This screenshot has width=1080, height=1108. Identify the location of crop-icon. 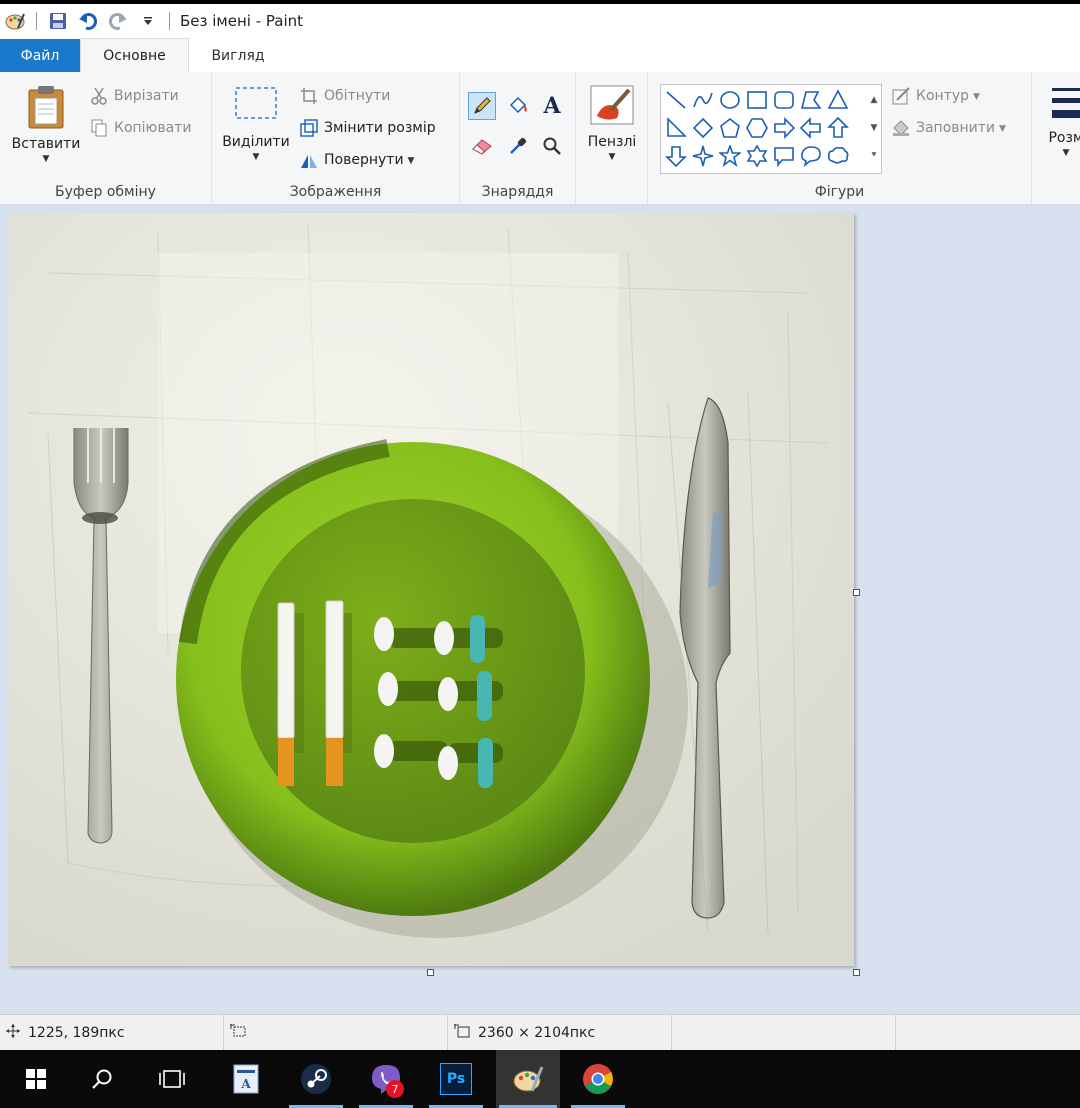
(309, 96).